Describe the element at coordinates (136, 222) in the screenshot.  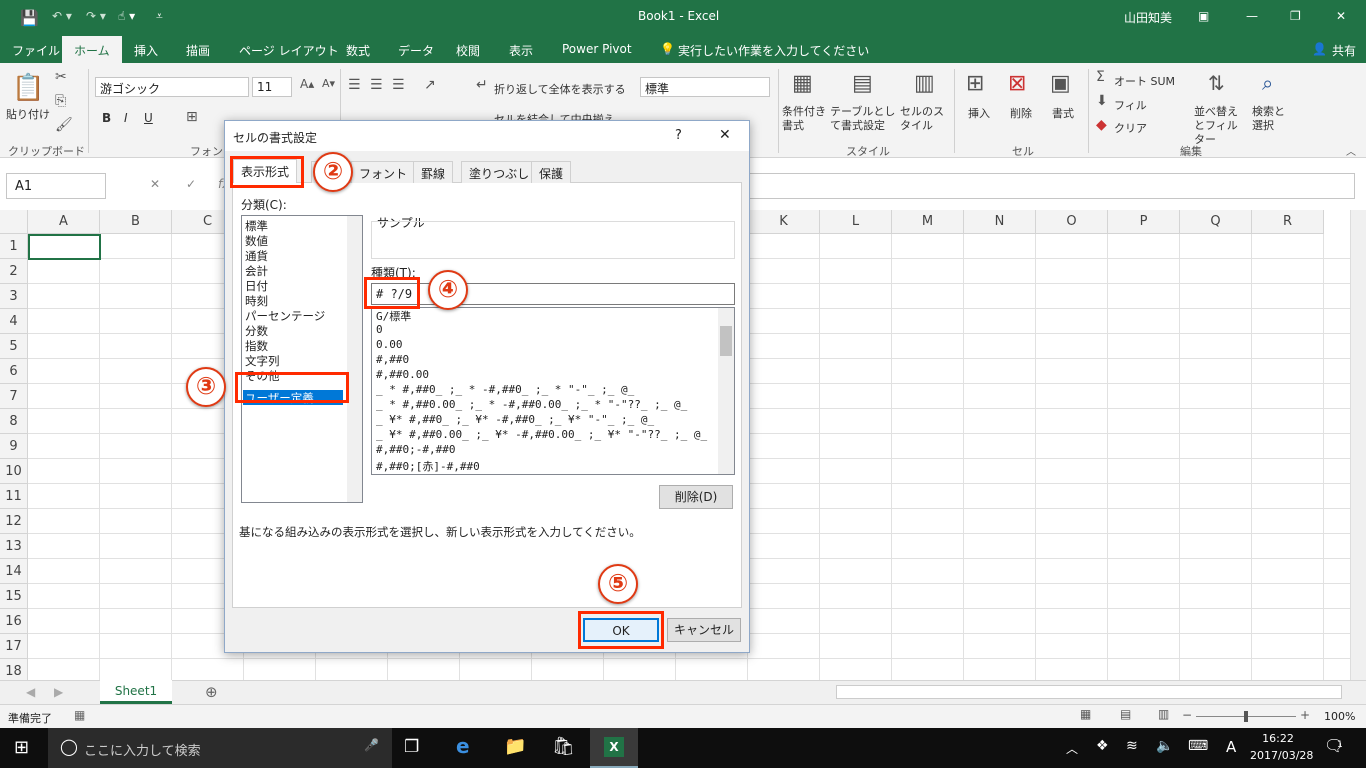
I see `column-header: B` at that location.